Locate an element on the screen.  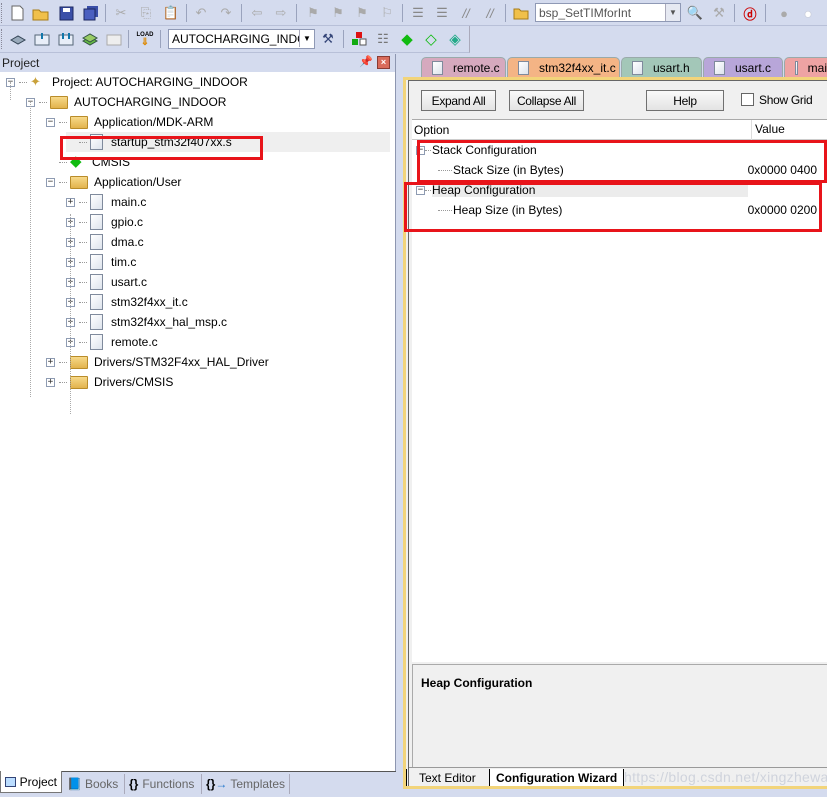
batch-build-icon is located at coordinates (90, 39).